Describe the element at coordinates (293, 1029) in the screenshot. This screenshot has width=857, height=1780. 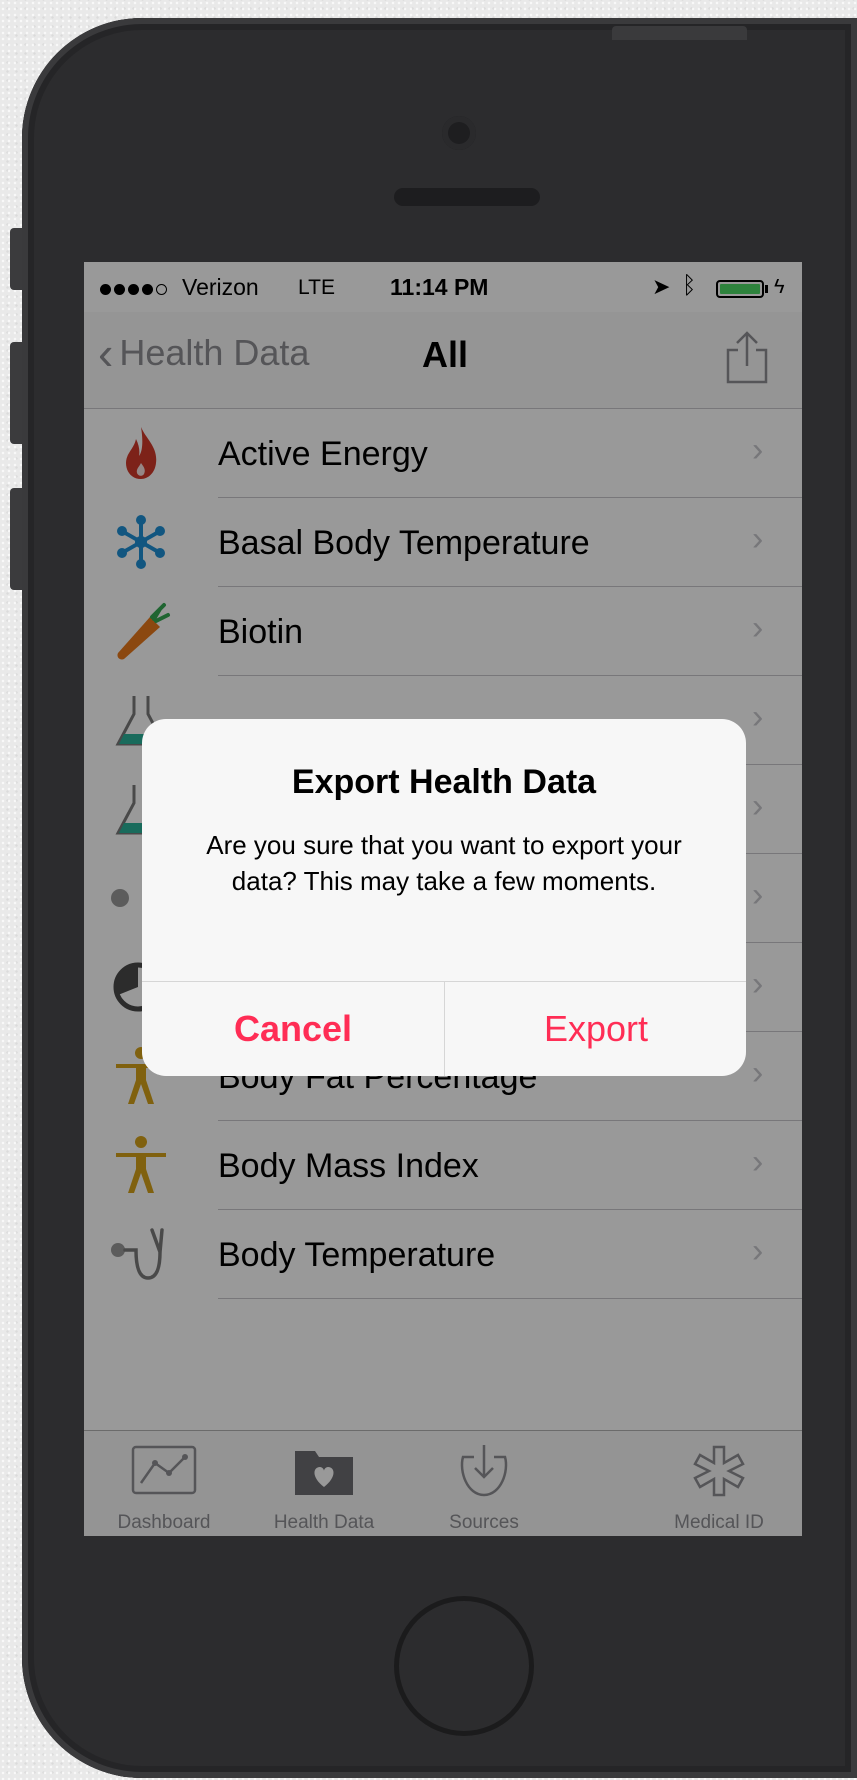
I see `cancel-button: Cancel` at that location.